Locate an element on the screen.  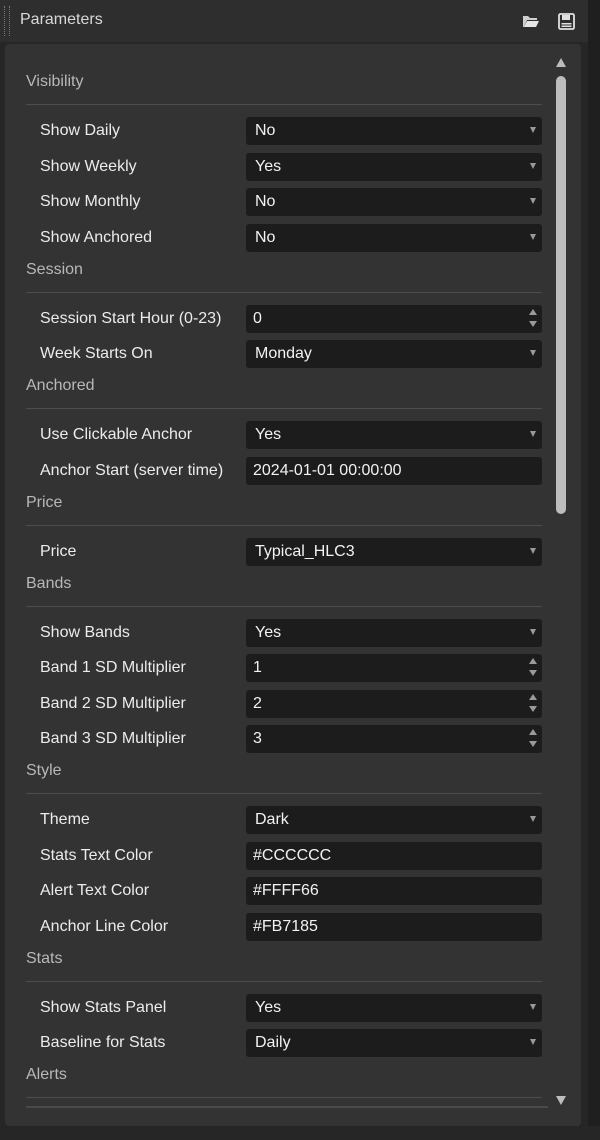
show-daily-dropdown: No is located at coordinates (394, 131).